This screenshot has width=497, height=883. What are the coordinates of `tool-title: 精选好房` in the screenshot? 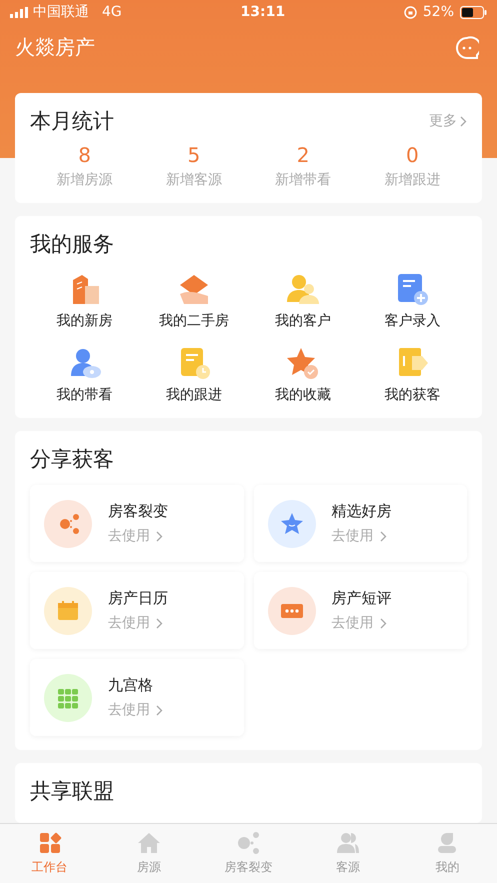 It's located at (362, 511).